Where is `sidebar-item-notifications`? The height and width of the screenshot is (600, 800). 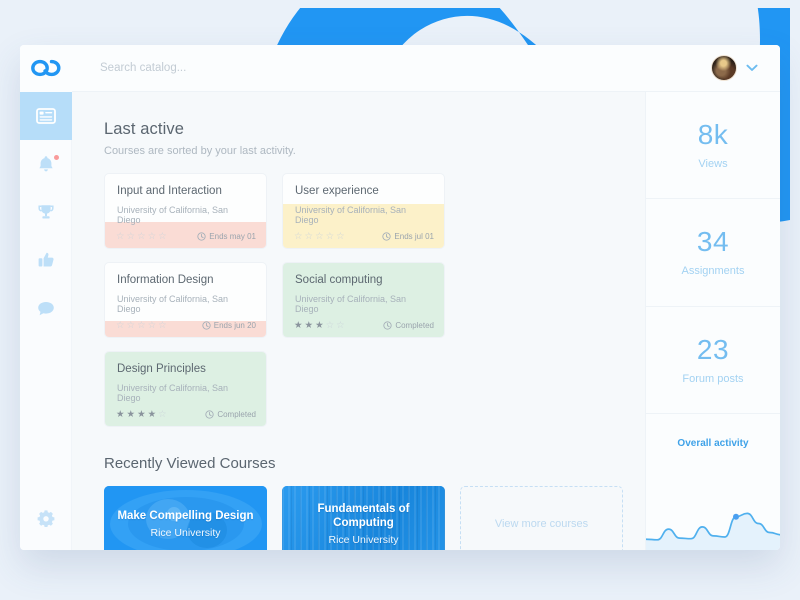 sidebar-item-notifications is located at coordinates (46, 164).